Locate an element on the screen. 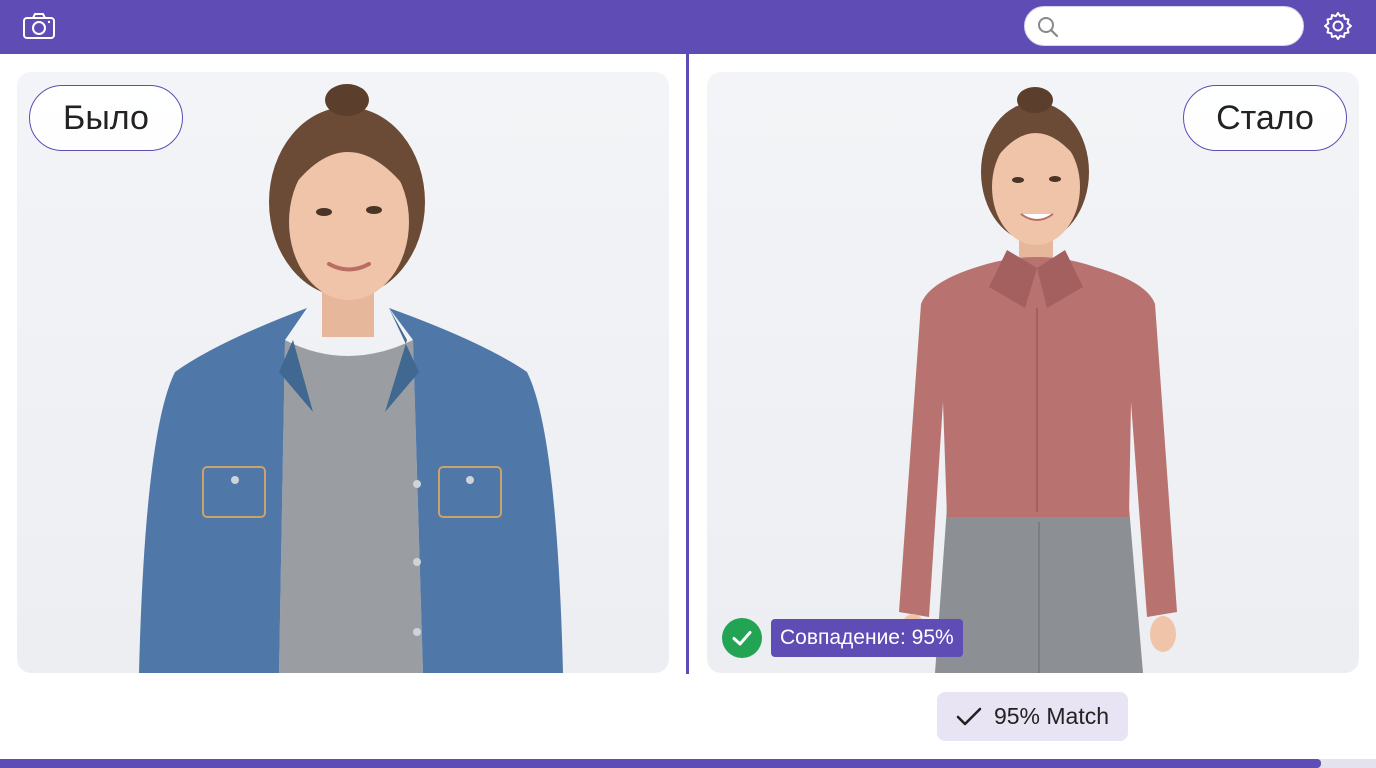 This screenshot has height=768, width=1376. search-input is located at coordinates (1181, 27).